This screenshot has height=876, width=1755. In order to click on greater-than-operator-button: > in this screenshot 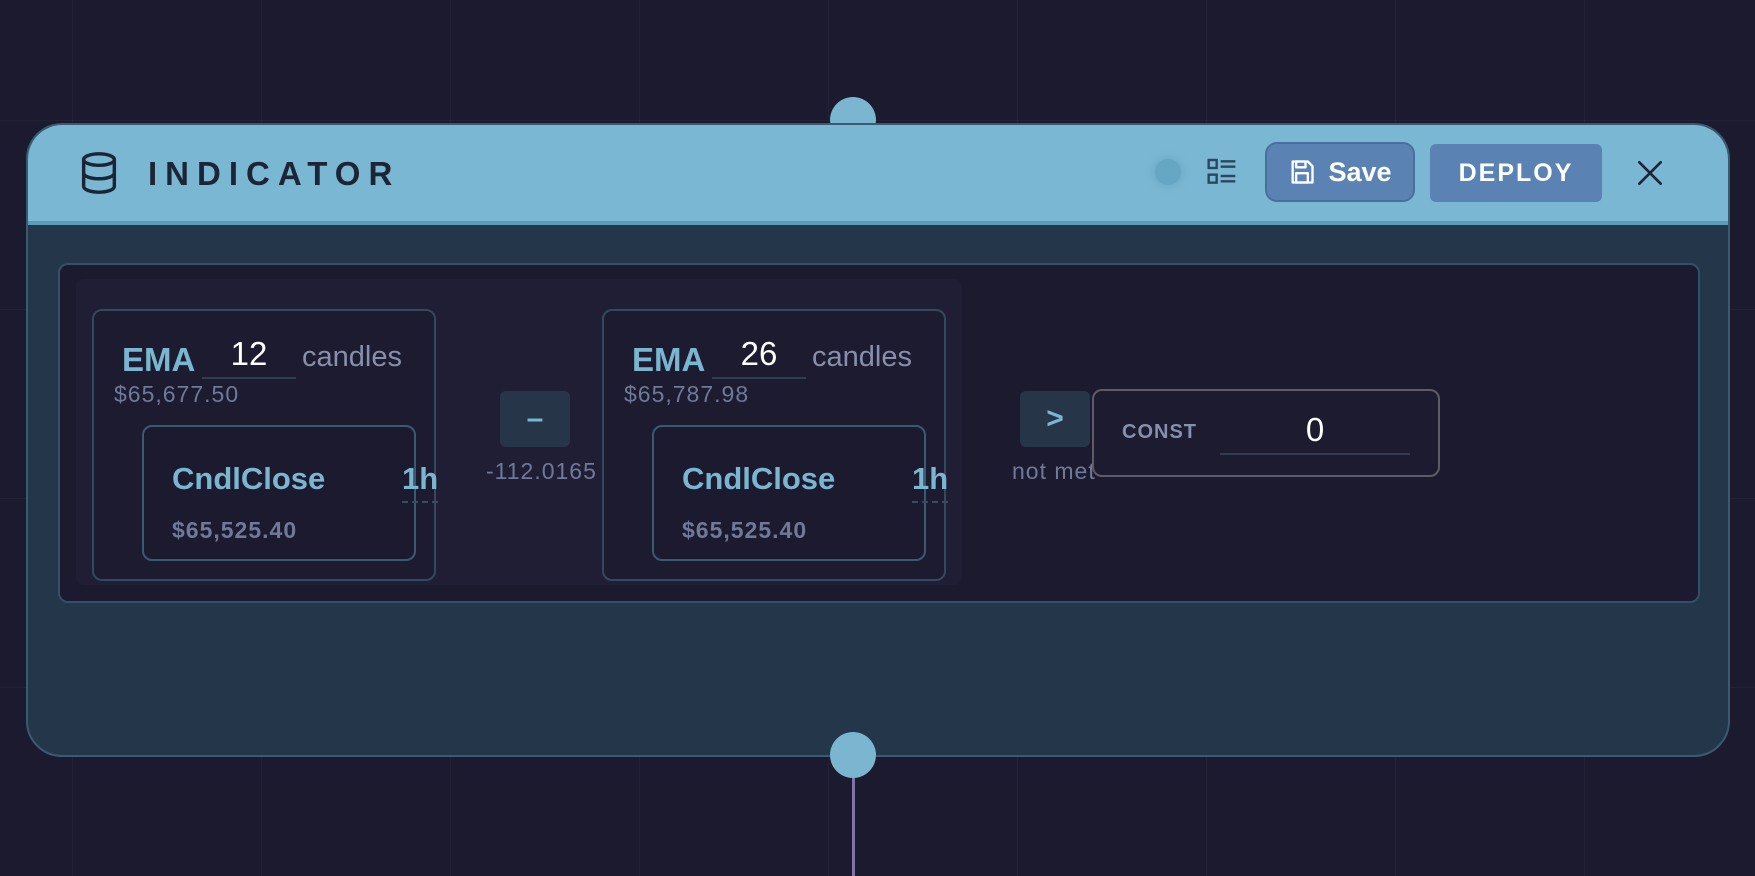, I will do `click(1055, 419)`.